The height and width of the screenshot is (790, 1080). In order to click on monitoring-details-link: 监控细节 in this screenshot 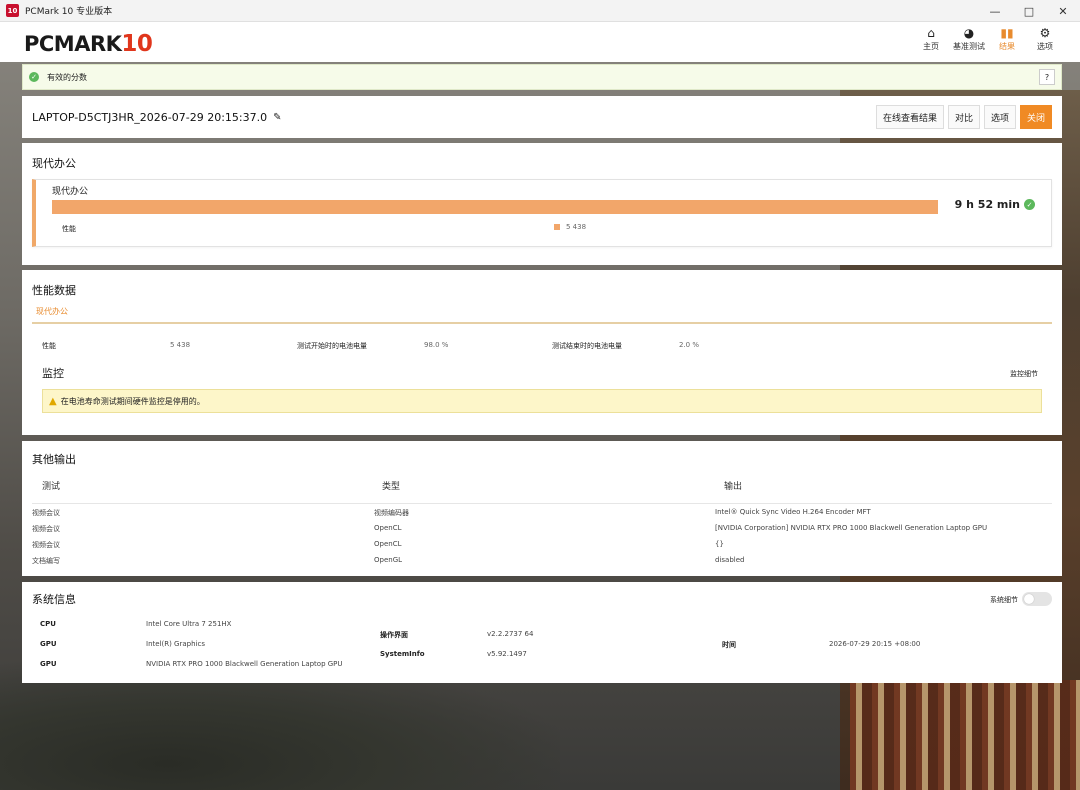, I will do `click(1024, 374)`.